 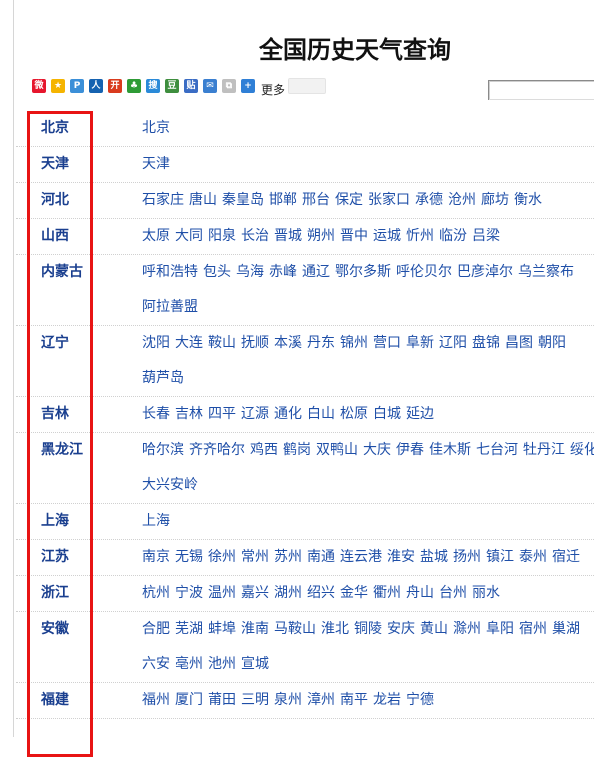 I want to click on city-link: 大同, so click(x=189, y=236).